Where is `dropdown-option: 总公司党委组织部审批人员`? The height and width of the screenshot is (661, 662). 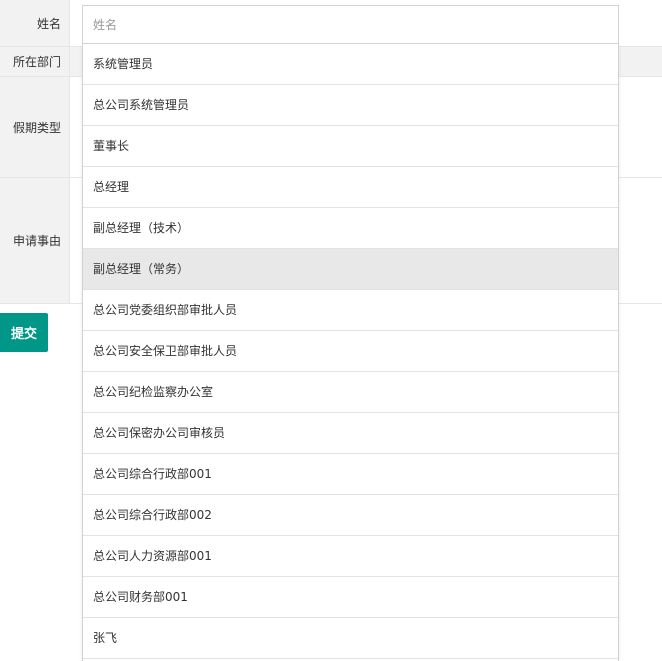
dropdown-option: 总公司党委组织部审批人员 is located at coordinates (350, 310).